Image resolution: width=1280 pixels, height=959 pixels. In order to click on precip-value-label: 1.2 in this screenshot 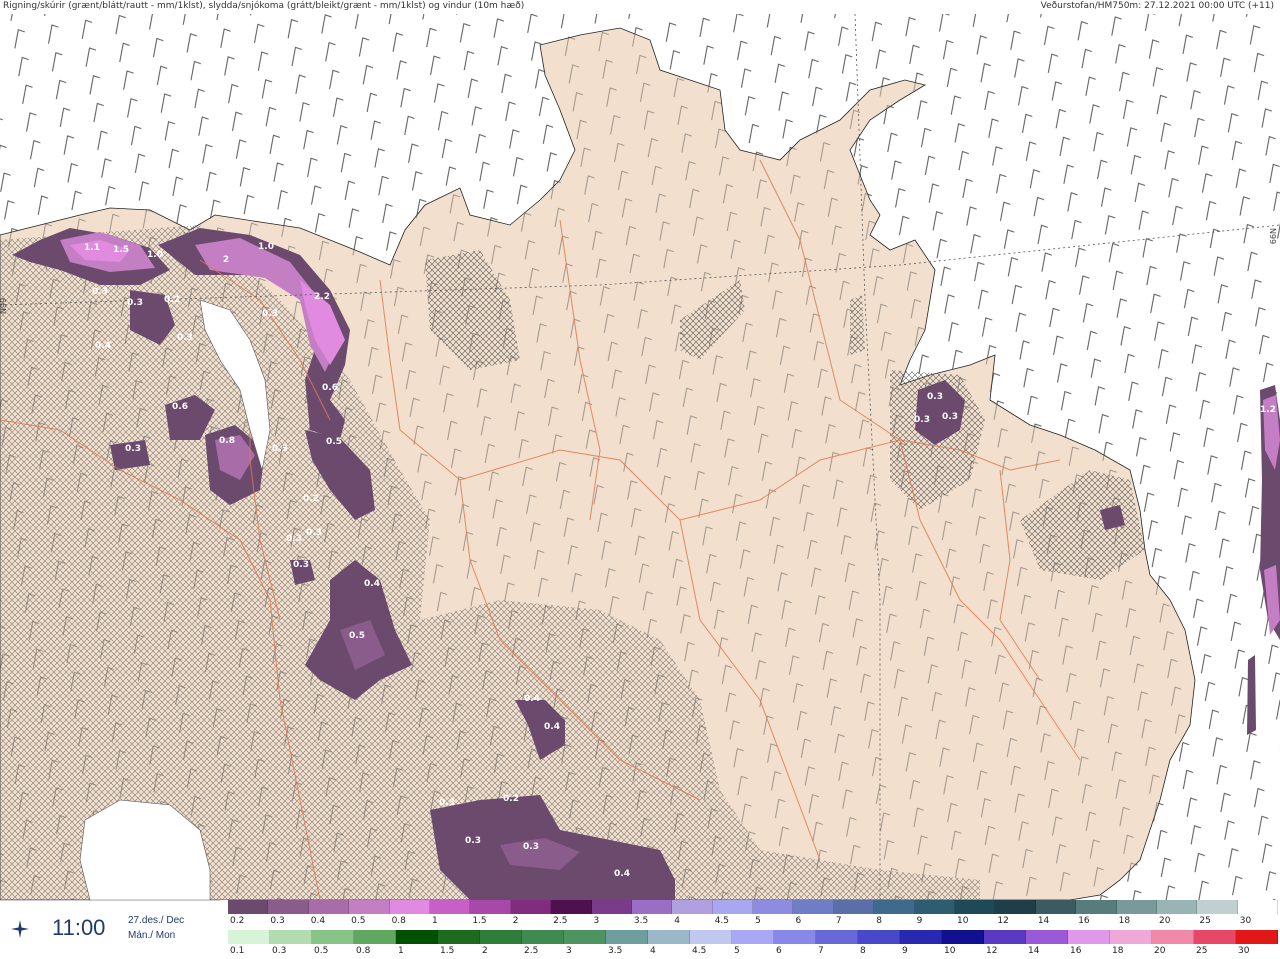, I will do `click(1268, 410)`.